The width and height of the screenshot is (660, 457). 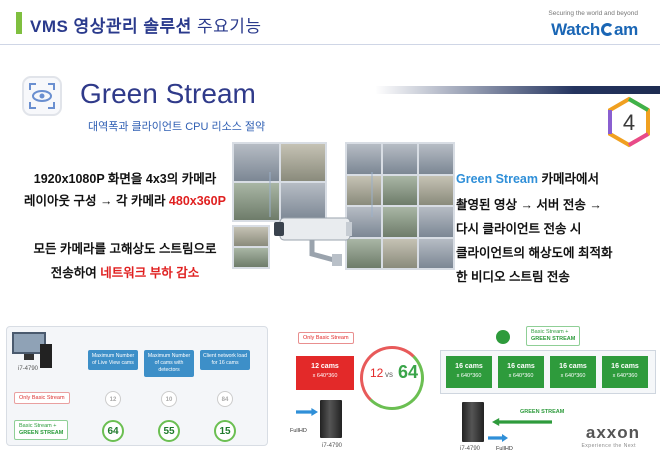 I want to click on left-line-2a: 레이아웃 구성 → 각 카메라, so click(x=96, y=201).